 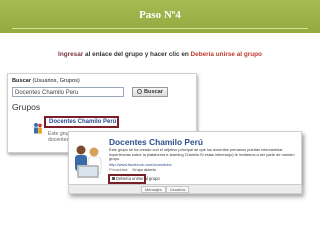 What do you see at coordinates (68, 92) in the screenshot?
I see `search-input: Docentes Chamilo Peru` at bounding box center [68, 92].